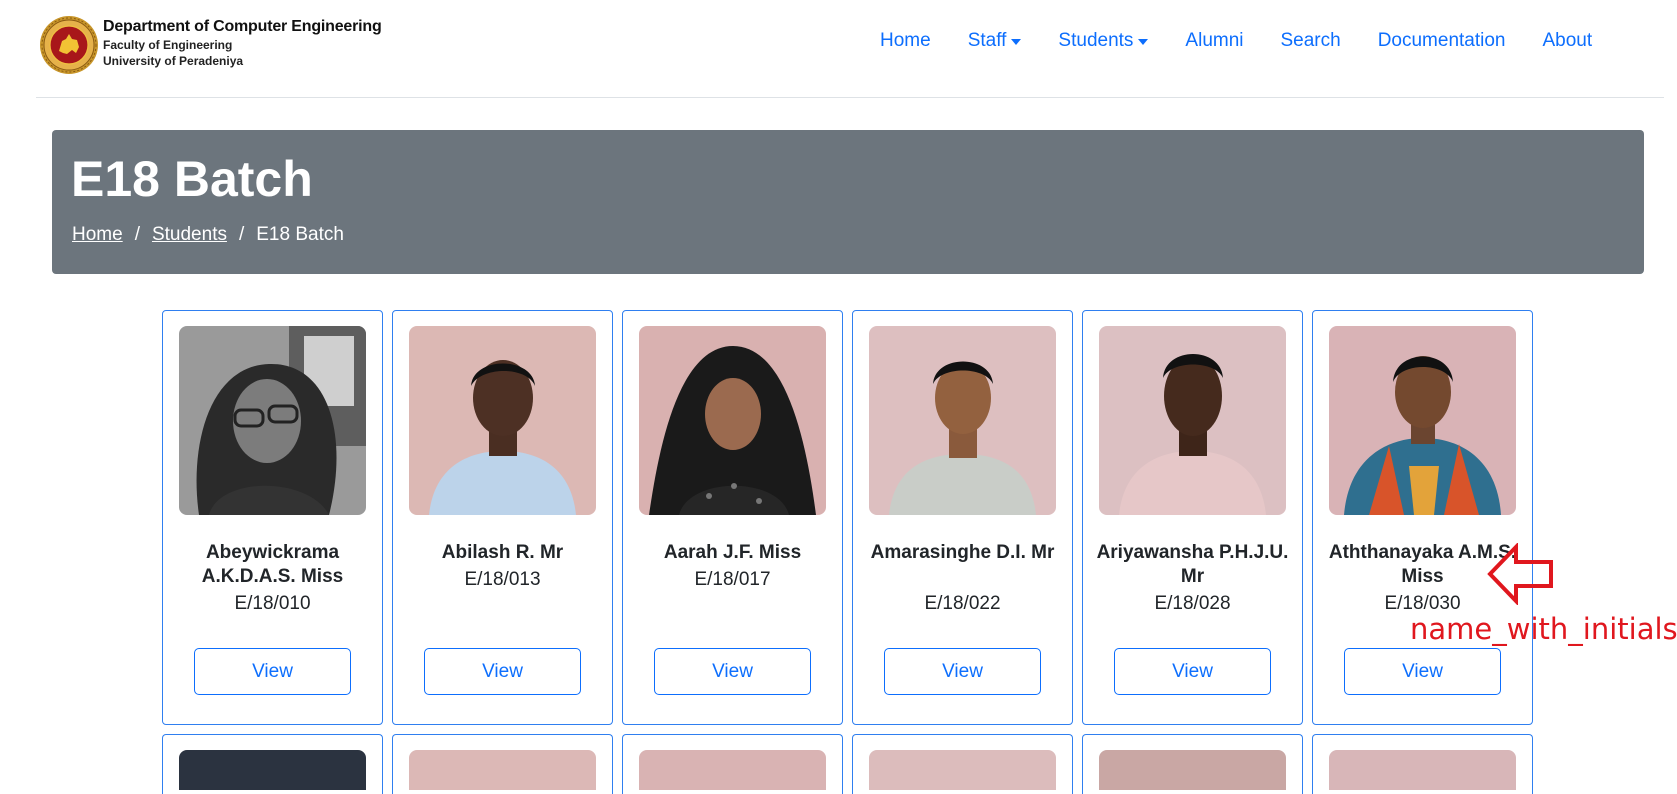 This screenshot has height=794, width=1677. Describe the element at coordinates (732, 579) in the screenshot. I see `student-reg-no: E/18/017` at that location.